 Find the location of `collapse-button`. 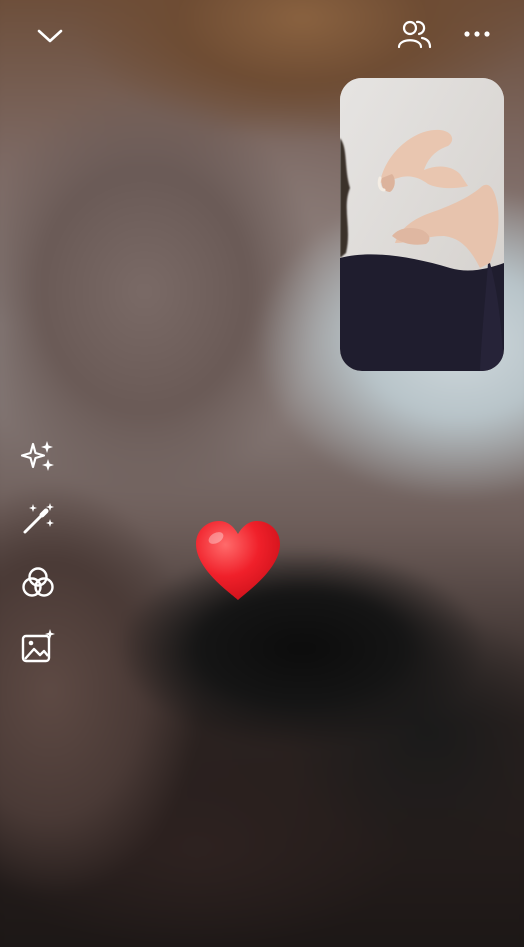

collapse-button is located at coordinates (50, 36).